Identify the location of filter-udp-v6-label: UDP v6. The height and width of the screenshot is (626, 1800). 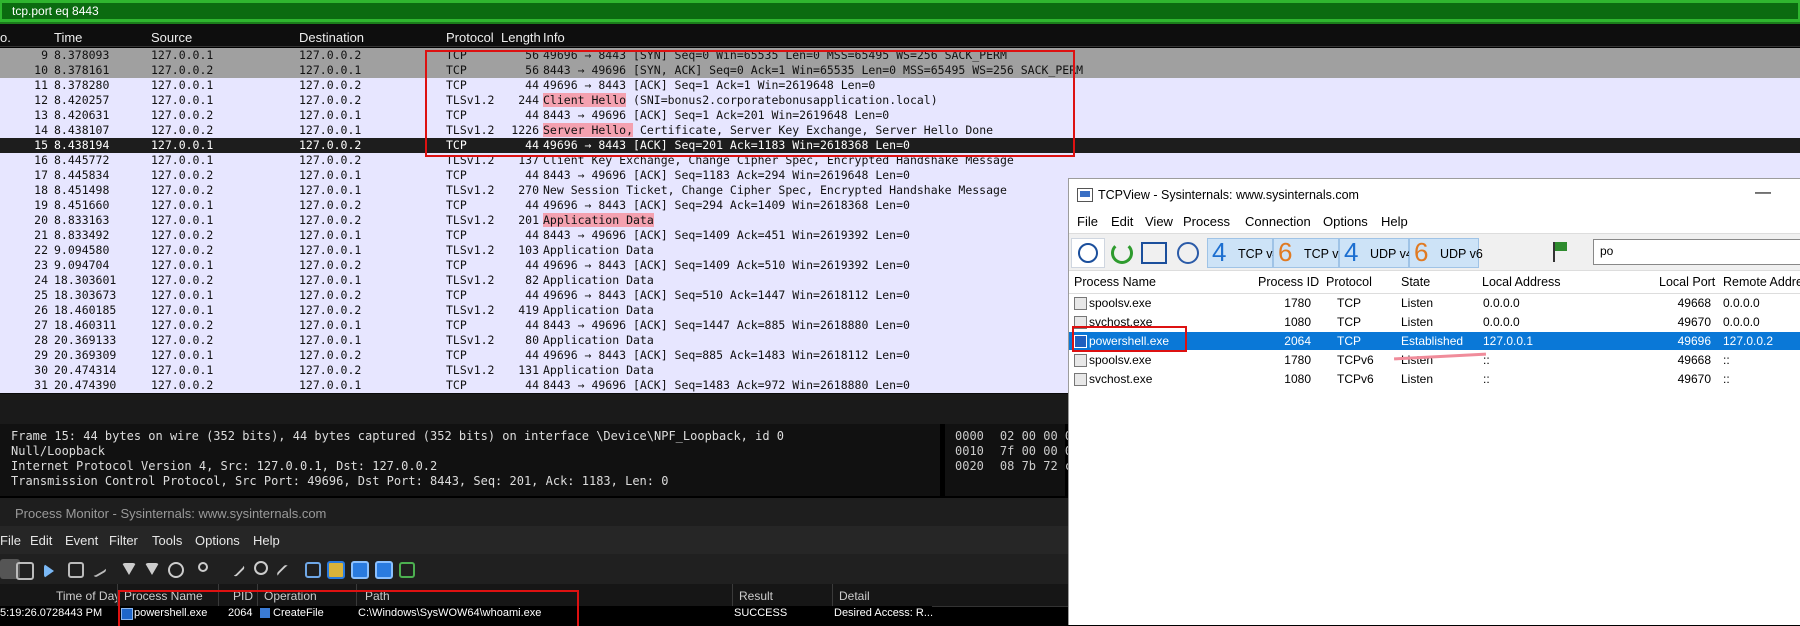
(1461, 254).